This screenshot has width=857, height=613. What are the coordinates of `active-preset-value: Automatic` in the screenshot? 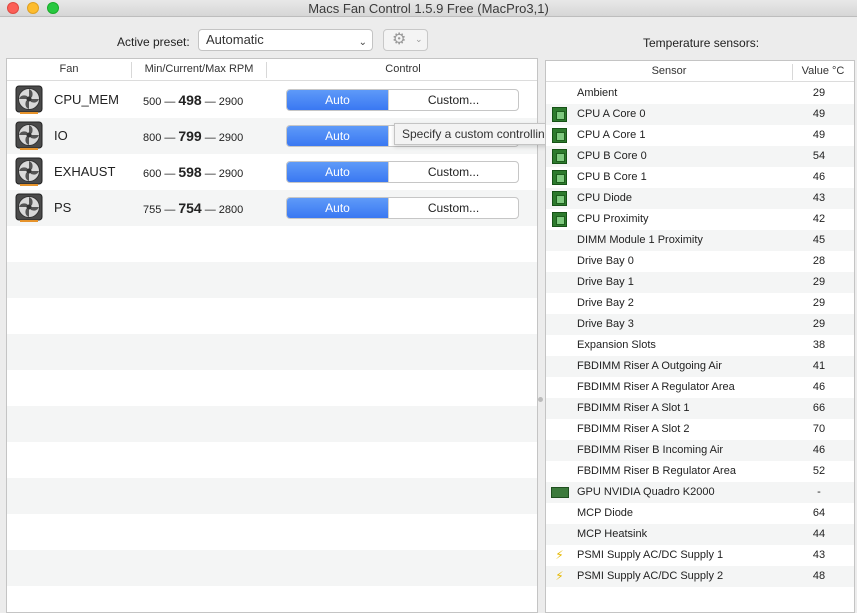 It's located at (235, 39).